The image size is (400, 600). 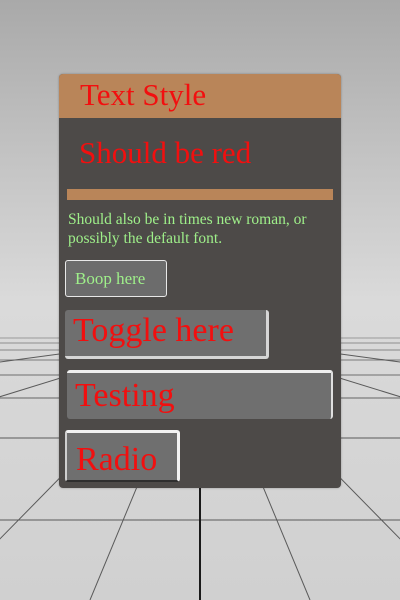 I want to click on red-text-label: Should be red, so click(x=165, y=152).